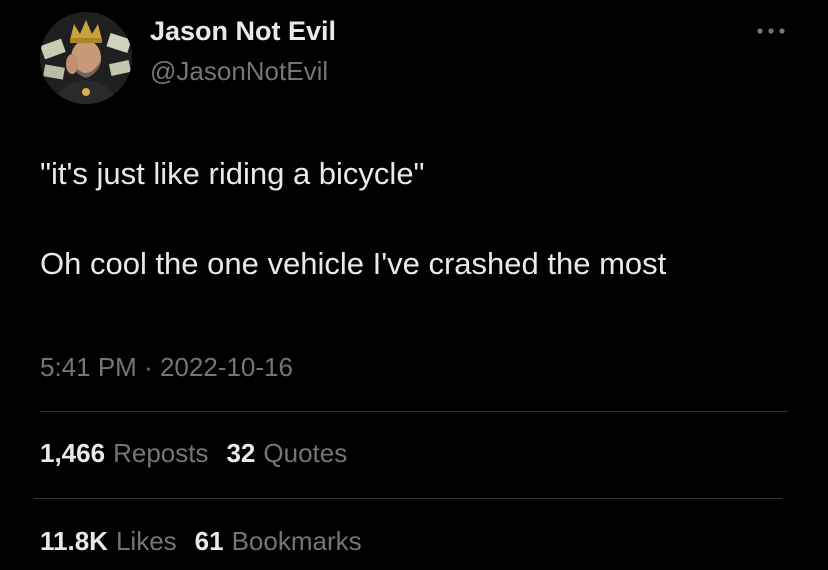  I want to click on avatar, so click(86, 58).